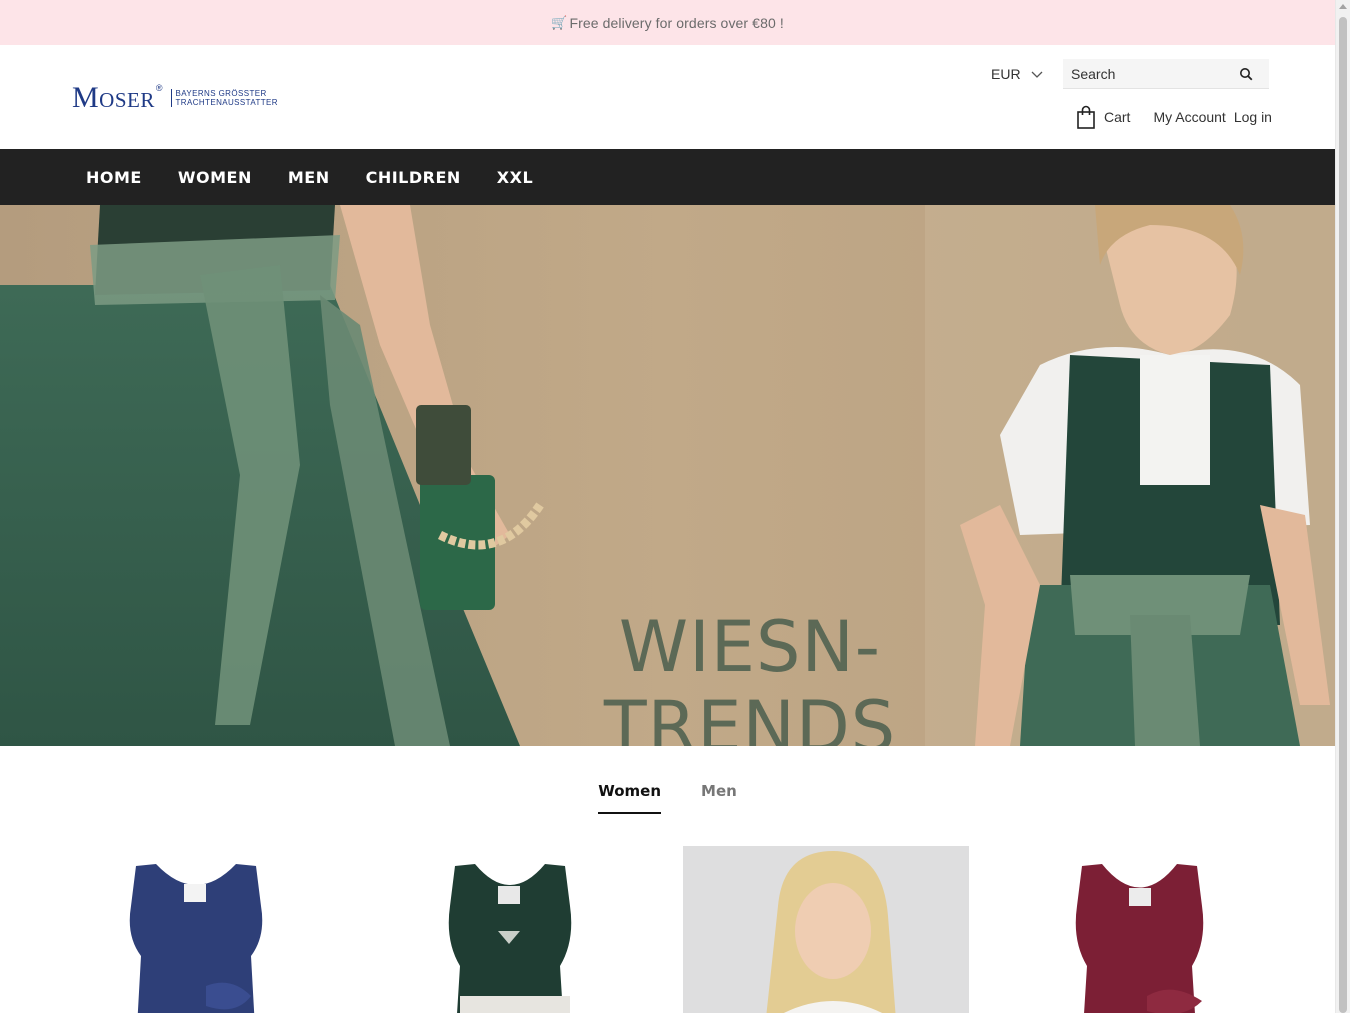 Image resolution: width=1350 pixels, height=1013 pixels. I want to click on cart-link: Cart, so click(1117, 117).